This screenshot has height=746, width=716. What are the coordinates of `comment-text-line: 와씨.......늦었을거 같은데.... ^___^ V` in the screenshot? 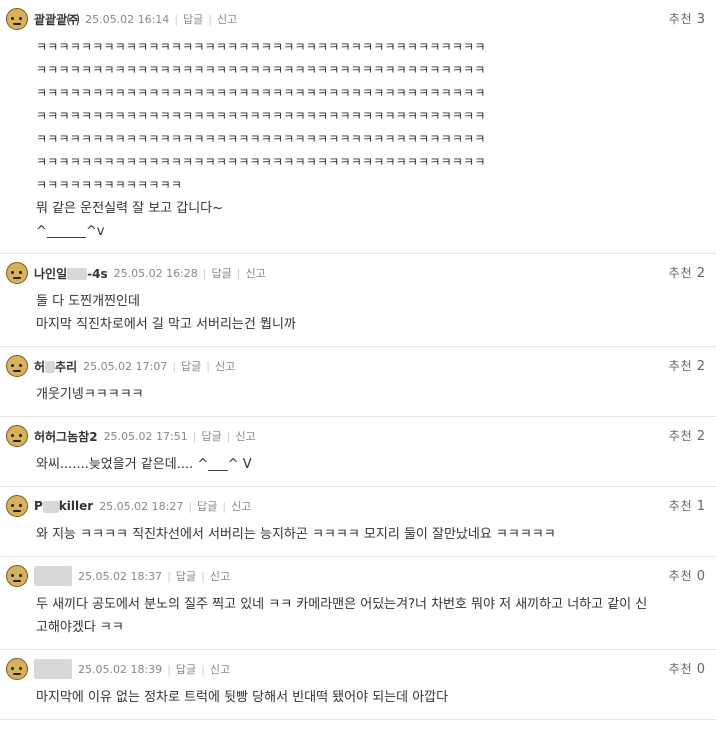 It's located at (144, 464).